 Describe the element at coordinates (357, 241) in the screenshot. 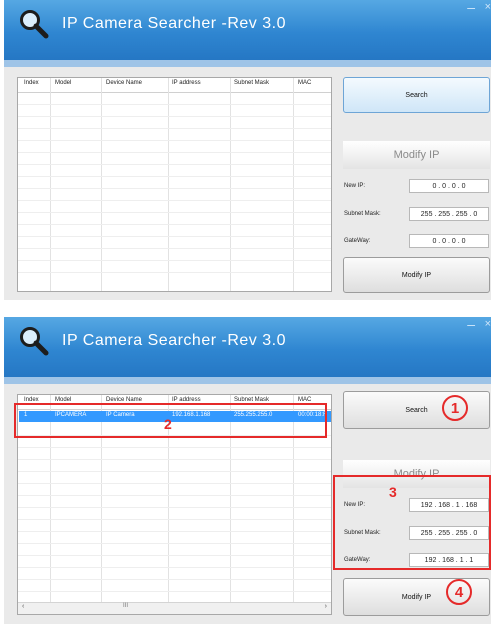

I see `gateway-label: GateWay:` at that location.